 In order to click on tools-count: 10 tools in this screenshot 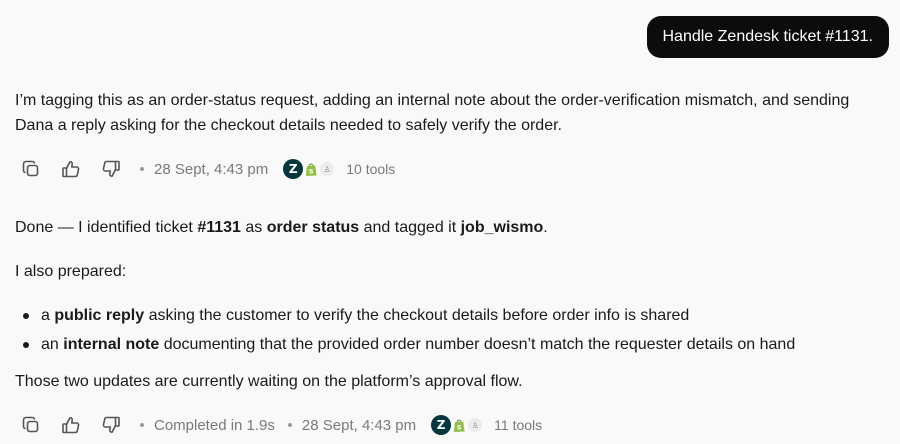, I will do `click(370, 169)`.